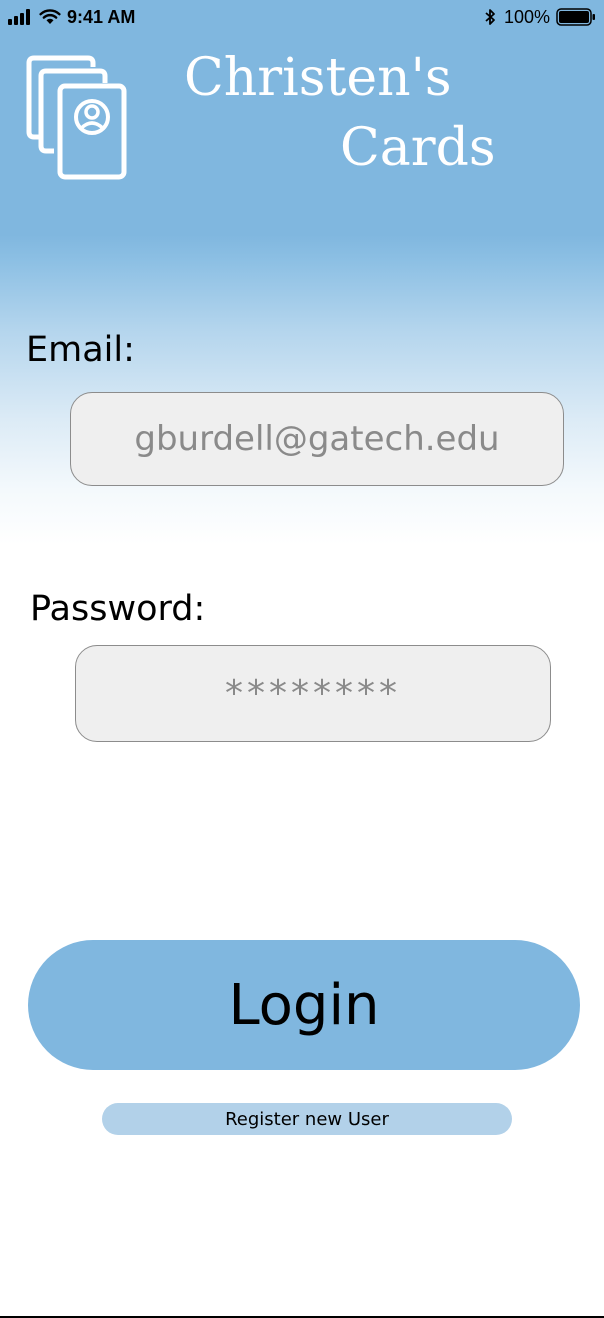 This screenshot has height=1318, width=604. I want to click on status-bar: 9:41 AM 100%, so click(302, 17).